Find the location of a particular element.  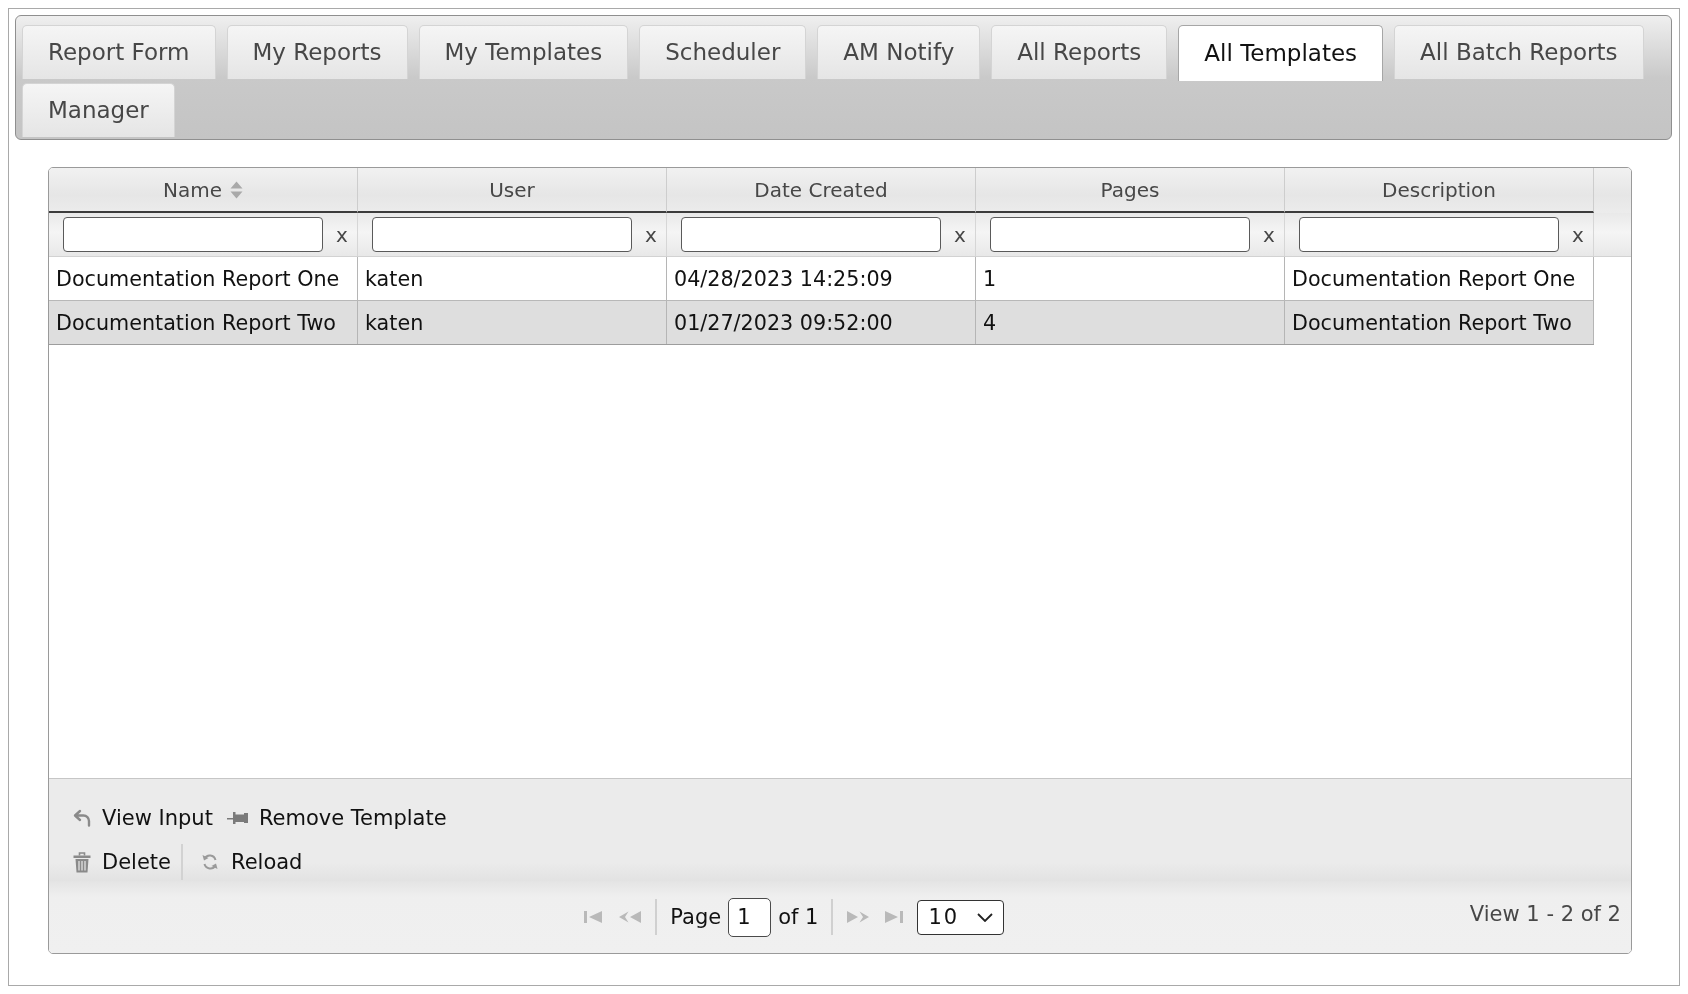

back-arrow-icon is located at coordinates (82, 818).